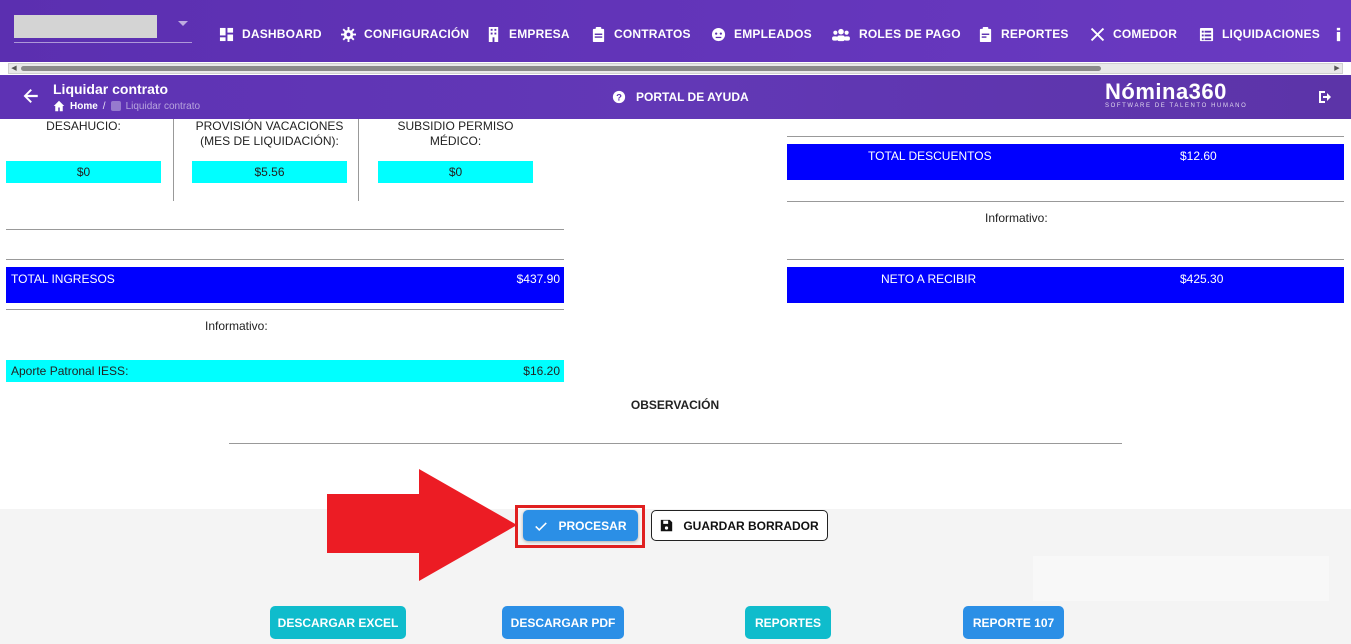 This screenshot has width=1351, height=644. Describe the element at coordinates (539, 34) in the screenshot. I see `nav-empresa-label: EMPRESA` at that location.